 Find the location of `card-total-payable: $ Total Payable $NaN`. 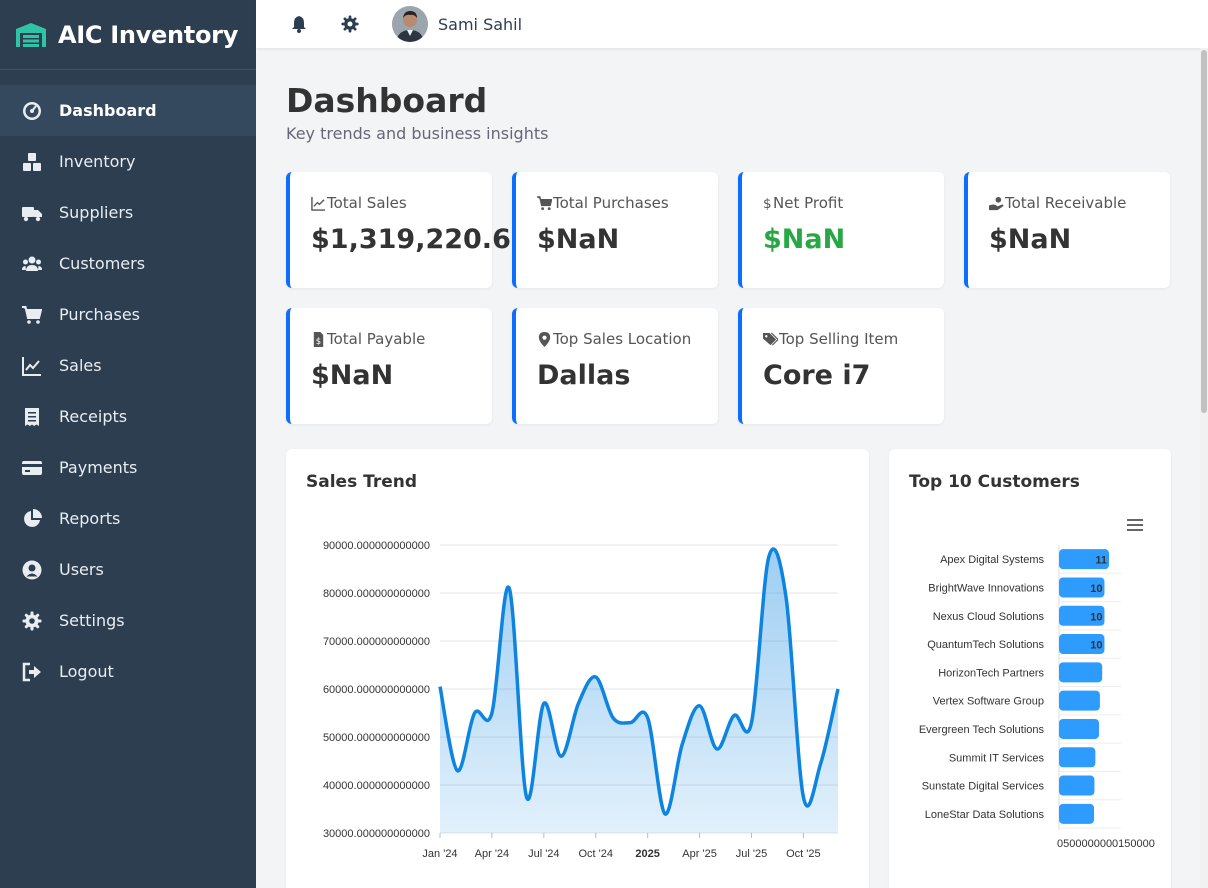

card-total-payable: $ Total Payable $NaN is located at coordinates (389, 366).